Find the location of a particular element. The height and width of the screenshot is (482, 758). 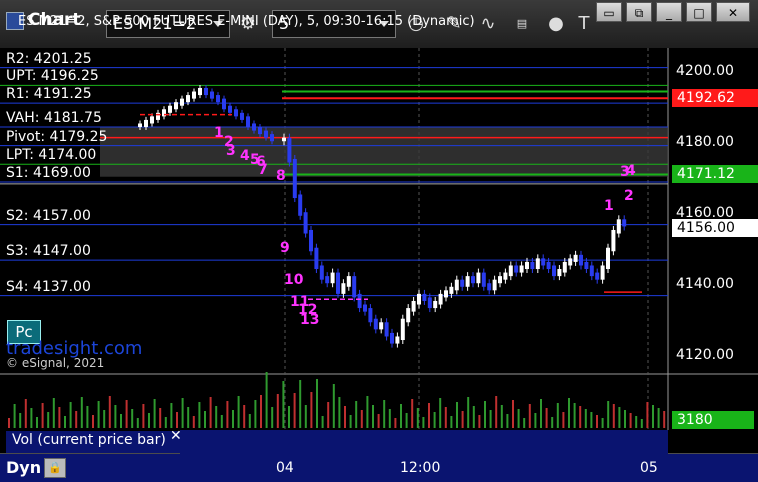

level-label: LPT: 4174.00 is located at coordinates (51, 155).